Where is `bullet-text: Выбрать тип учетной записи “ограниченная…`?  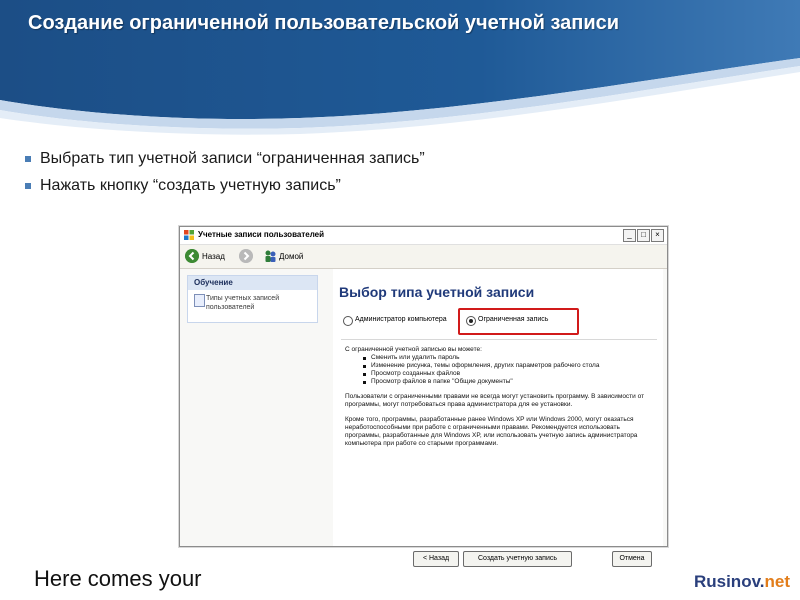
bullet-text: Выбрать тип учетной записи “ограниченная… is located at coordinates (232, 158).